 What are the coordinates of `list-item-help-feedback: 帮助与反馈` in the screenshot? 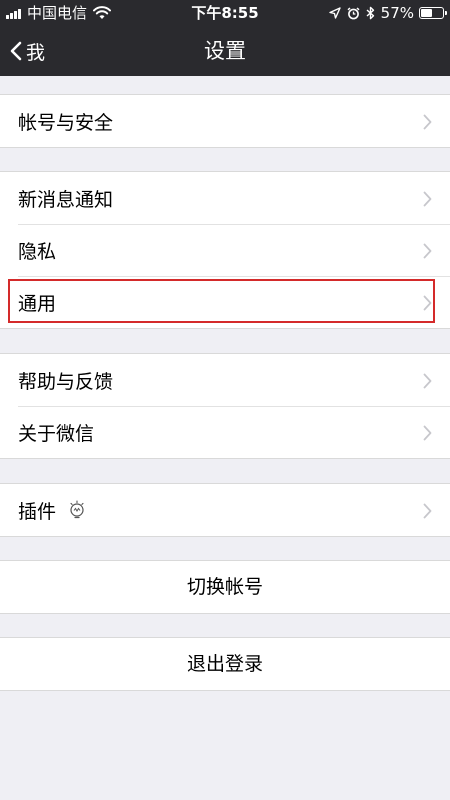 It's located at (225, 380).